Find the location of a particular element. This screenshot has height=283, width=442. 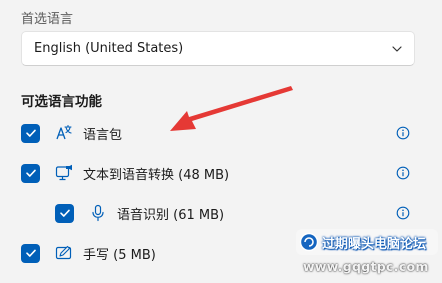

handwriting-label: 手写 (5 MB) is located at coordinates (119, 255).